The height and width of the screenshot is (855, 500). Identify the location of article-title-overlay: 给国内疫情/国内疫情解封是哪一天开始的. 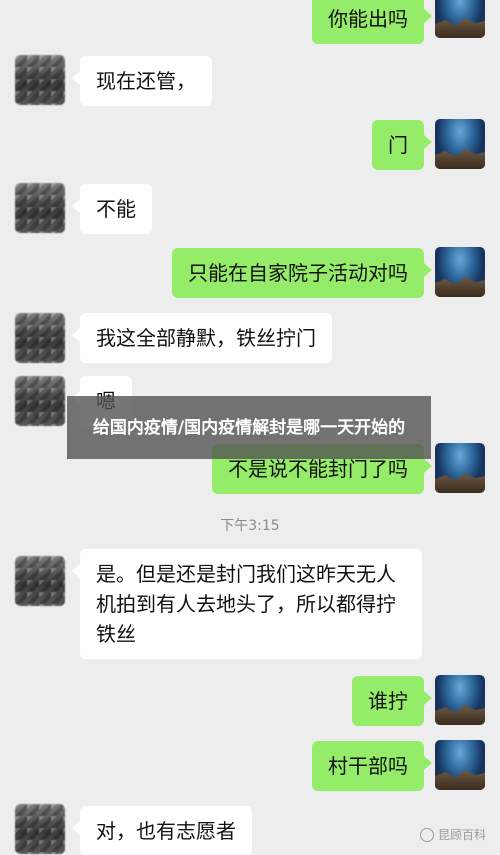
(249, 427).